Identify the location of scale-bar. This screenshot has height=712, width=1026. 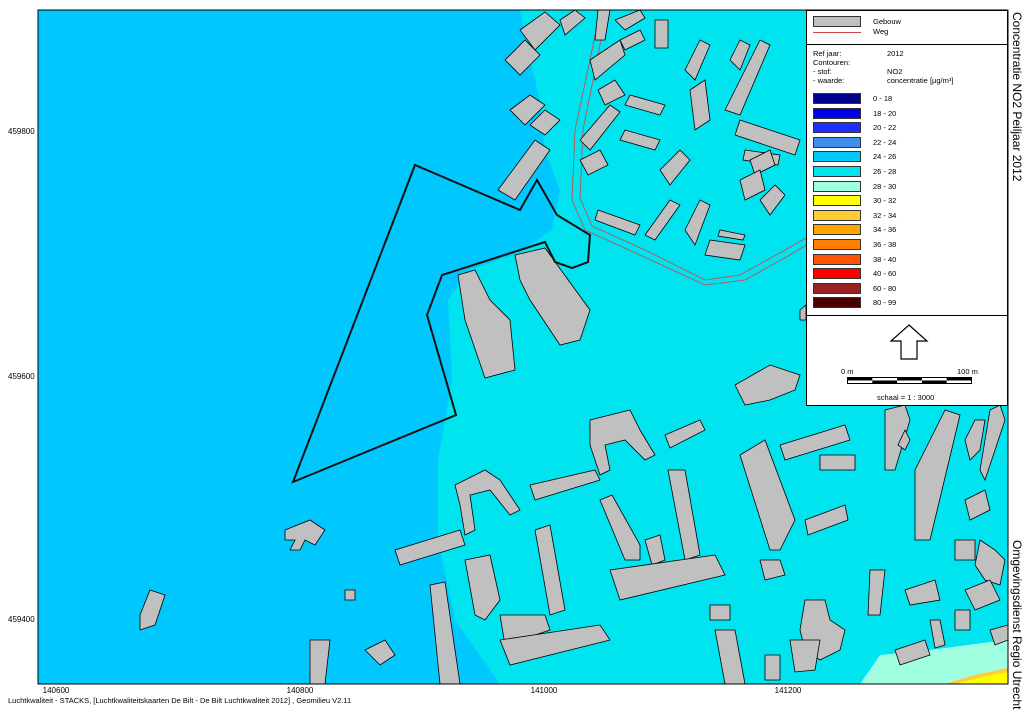
(909, 380).